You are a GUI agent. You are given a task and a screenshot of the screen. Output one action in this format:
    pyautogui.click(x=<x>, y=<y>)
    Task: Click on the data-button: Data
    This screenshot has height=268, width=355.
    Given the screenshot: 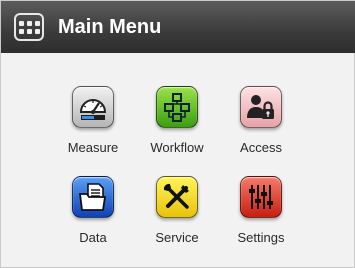 What is the action you would take?
    pyautogui.click(x=93, y=217)
    